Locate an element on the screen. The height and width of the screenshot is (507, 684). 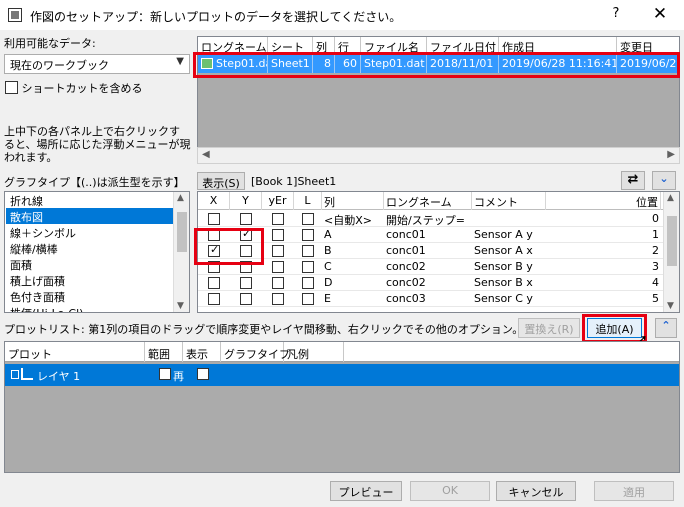
plot-col-legend: 凡例 is located at coordinates (314, 352).